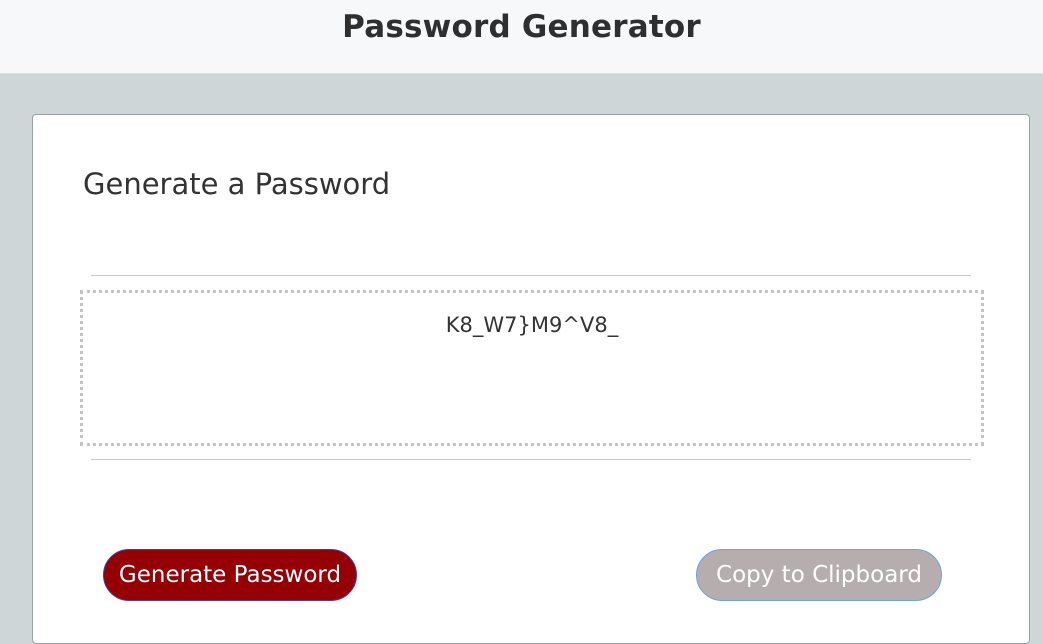  What do you see at coordinates (230, 575) in the screenshot?
I see `generate-password-button: Generate Password` at bounding box center [230, 575].